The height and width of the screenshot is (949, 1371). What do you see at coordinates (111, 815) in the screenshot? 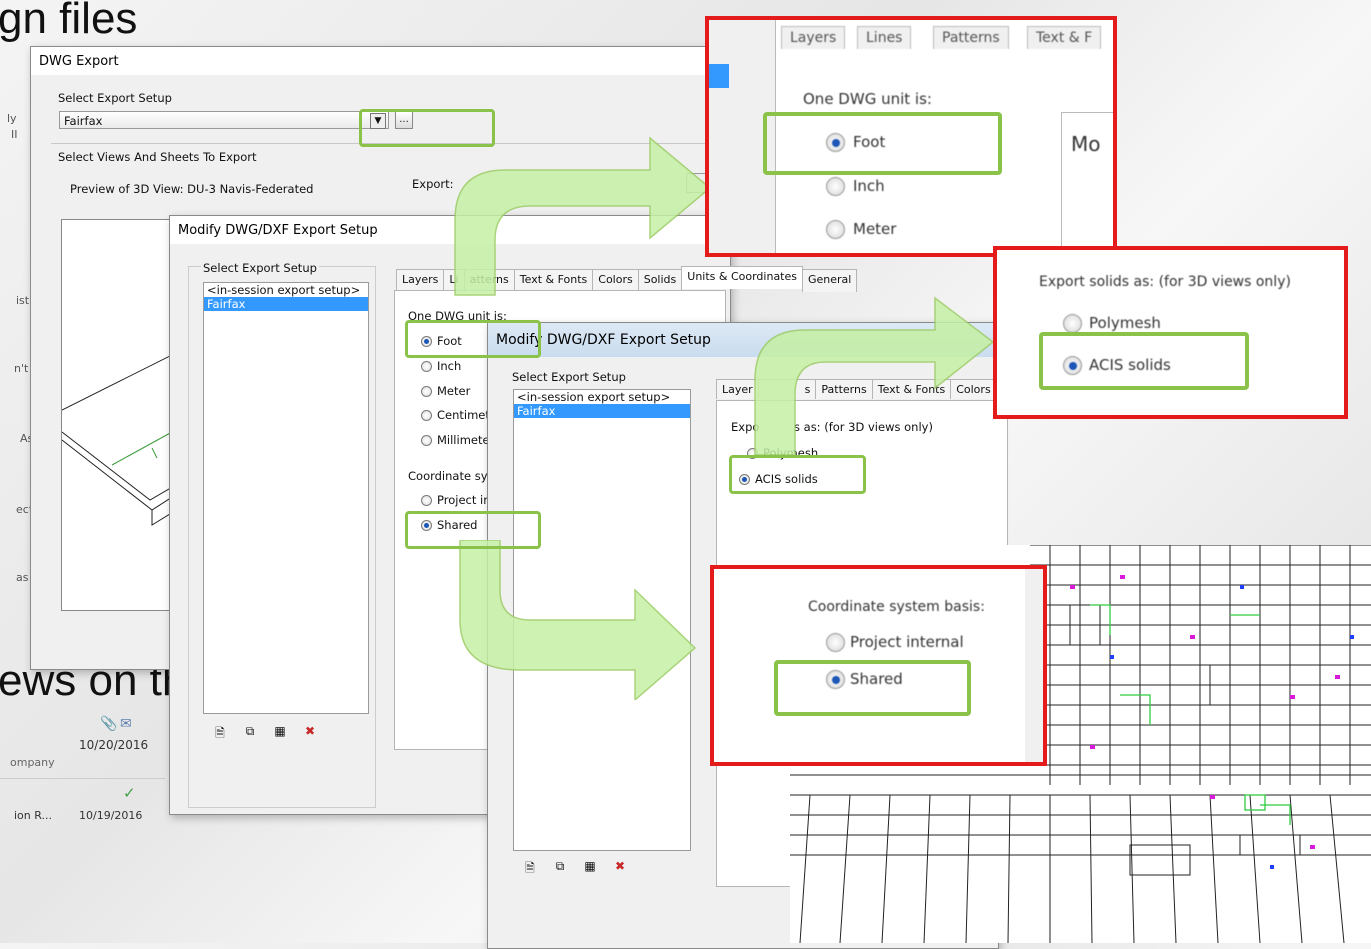
I see `email-date-2: 10/19/2016` at bounding box center [111, 815].